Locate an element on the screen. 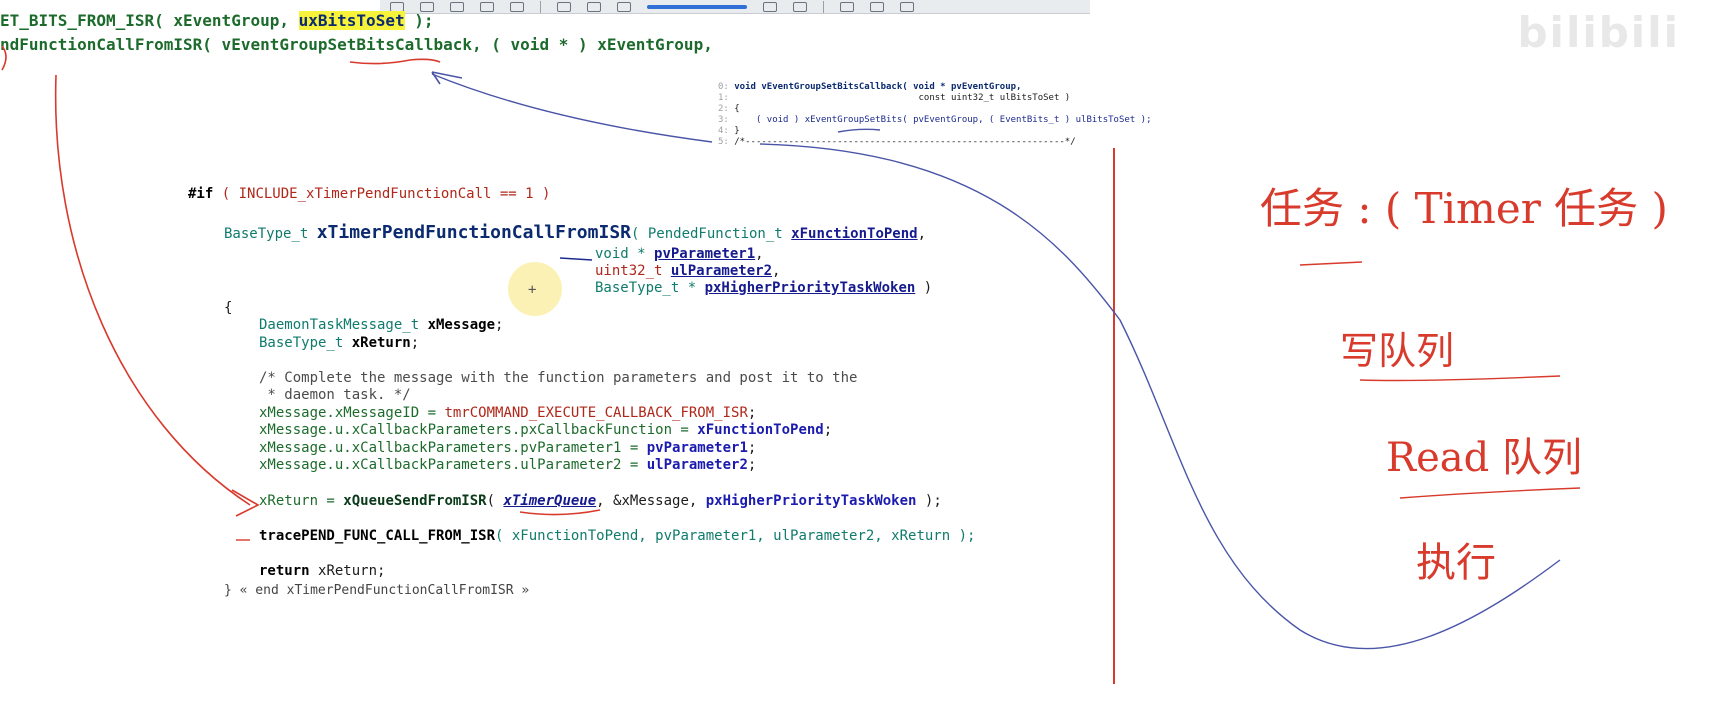  note-underlines is located at coordinates (1440, 380).